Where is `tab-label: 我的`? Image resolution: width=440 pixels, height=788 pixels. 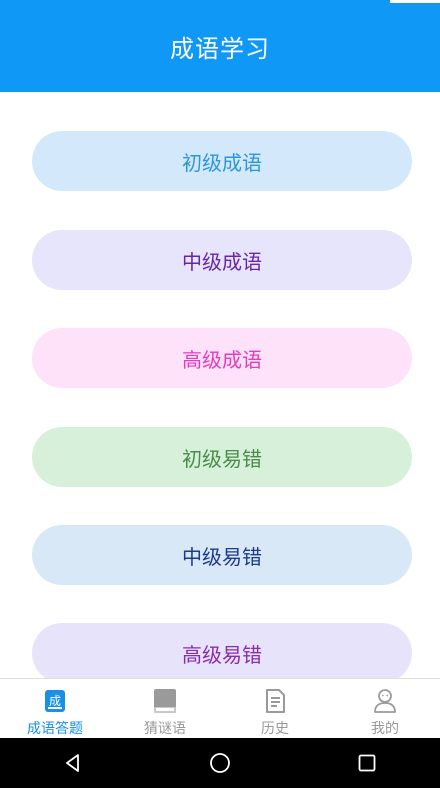
tab-label: 我的 is located at coordinates (385, 729).